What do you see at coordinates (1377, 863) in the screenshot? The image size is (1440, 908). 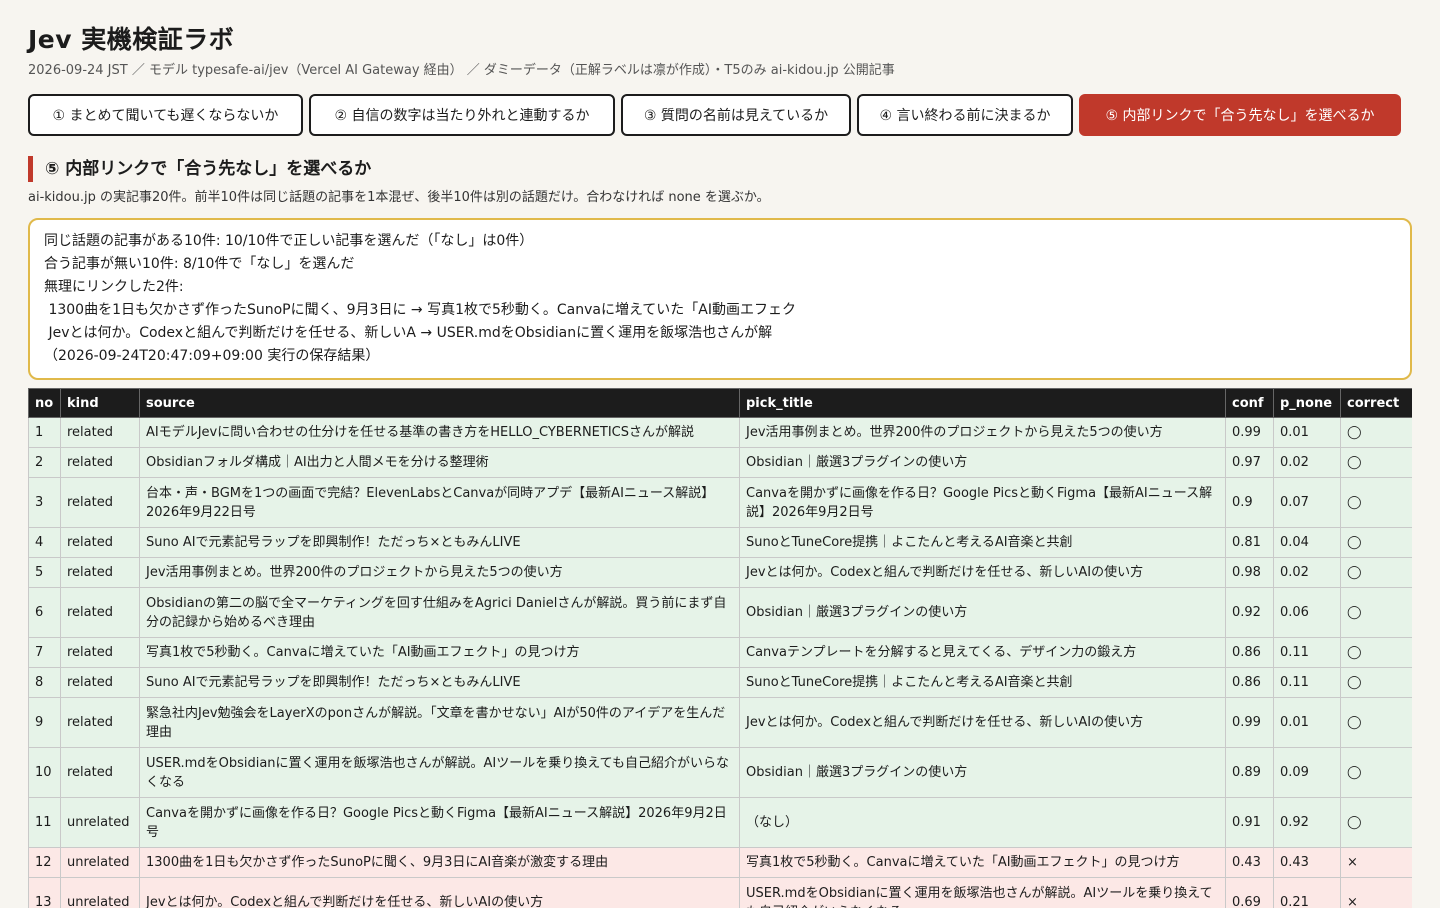 I see `cell-correct: ×` at bounding box center [1377, 863].